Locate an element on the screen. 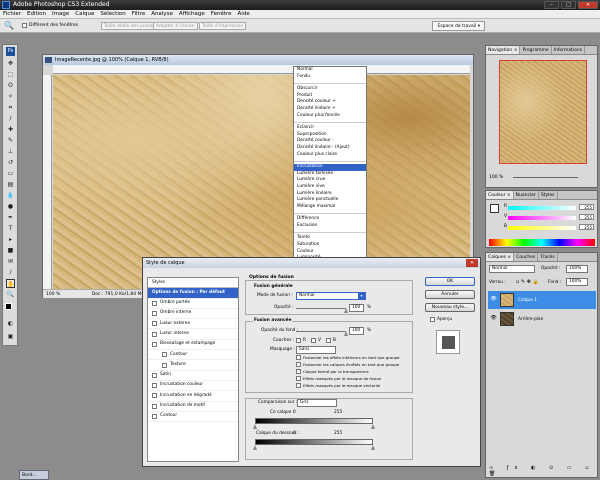 The height and width of the screenshot is (480, 600). ruler-vertical is located at coordinates (47, 182).